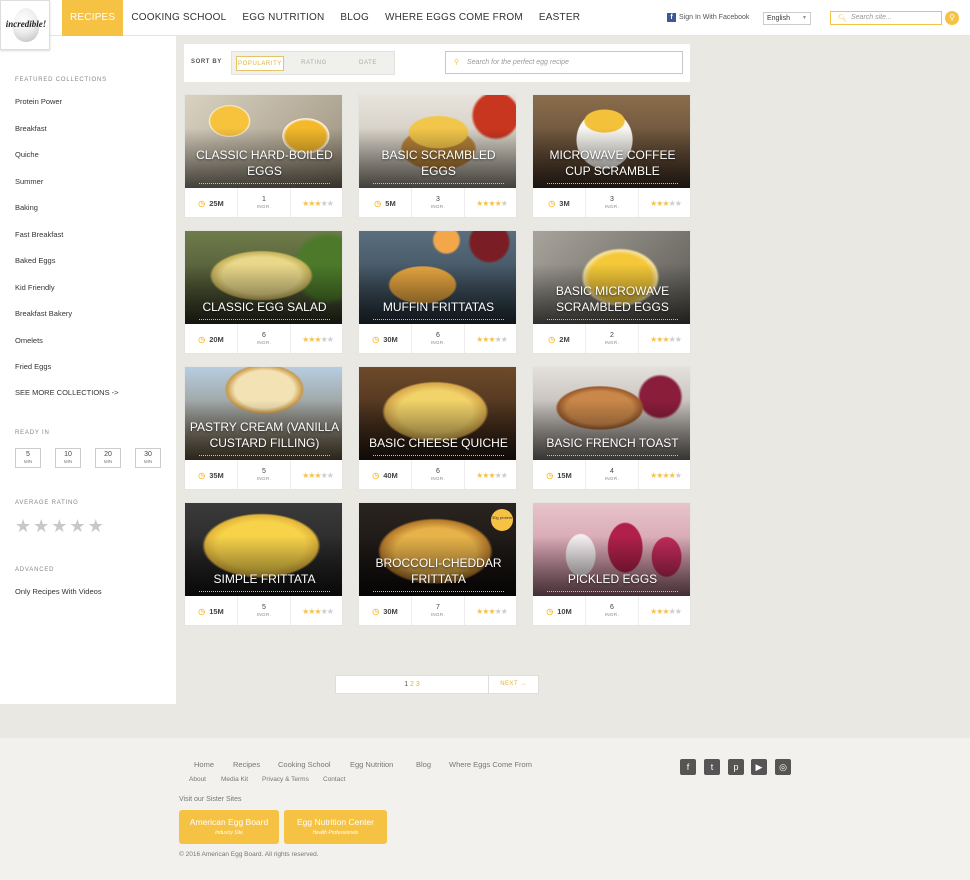 The height and width of the screenshot is (880, 970). Describe the element at coordinates (371, 764) in the screenshot. I see `footer-link: Egg Nutrition` at that location.